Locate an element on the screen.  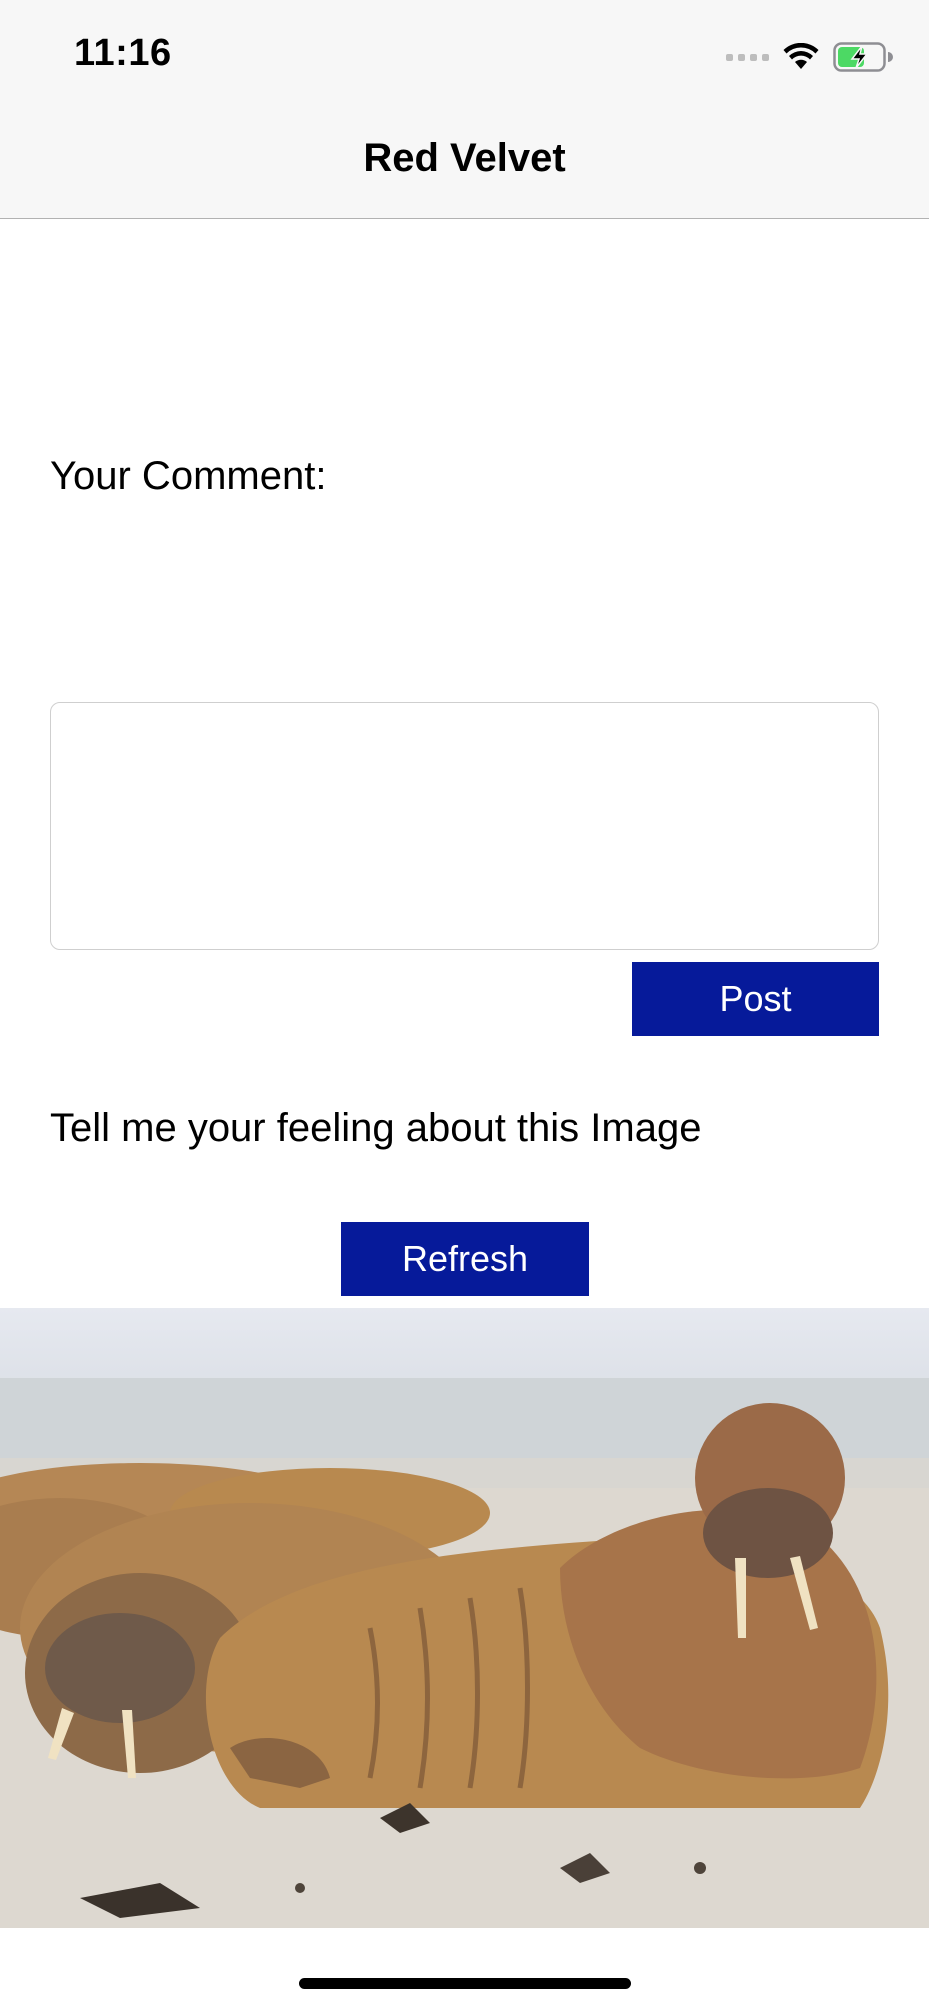
comment-label: Your Comment: is located at coordinates (188, 476).